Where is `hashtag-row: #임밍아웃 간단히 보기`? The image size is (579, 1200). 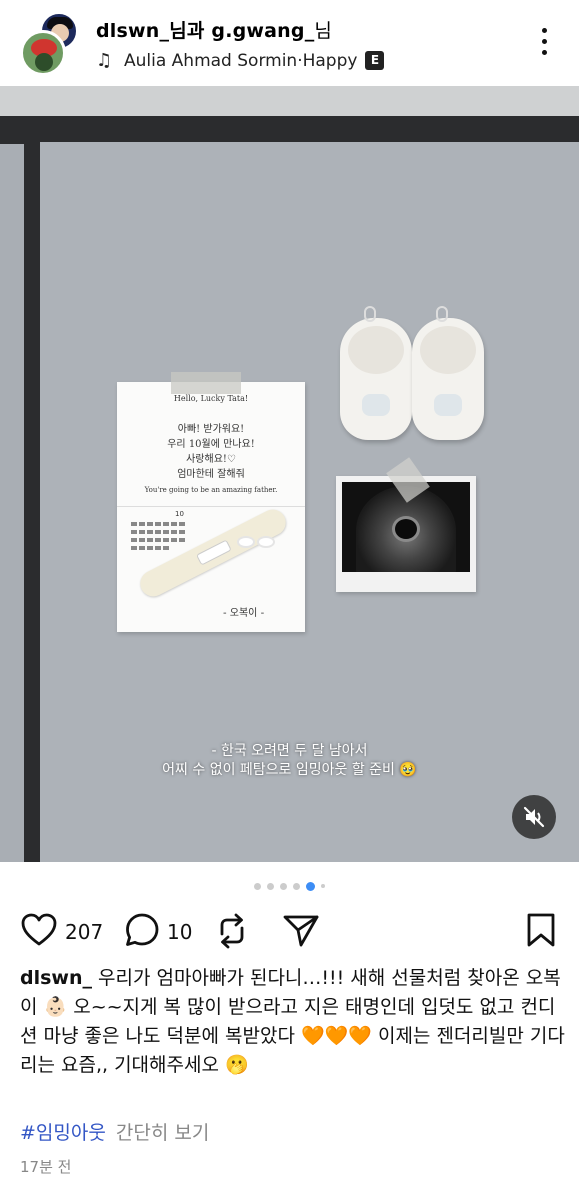
hashtag-row: #임밍아웃 간단히 보기 is located at coordinates (114, 1131).